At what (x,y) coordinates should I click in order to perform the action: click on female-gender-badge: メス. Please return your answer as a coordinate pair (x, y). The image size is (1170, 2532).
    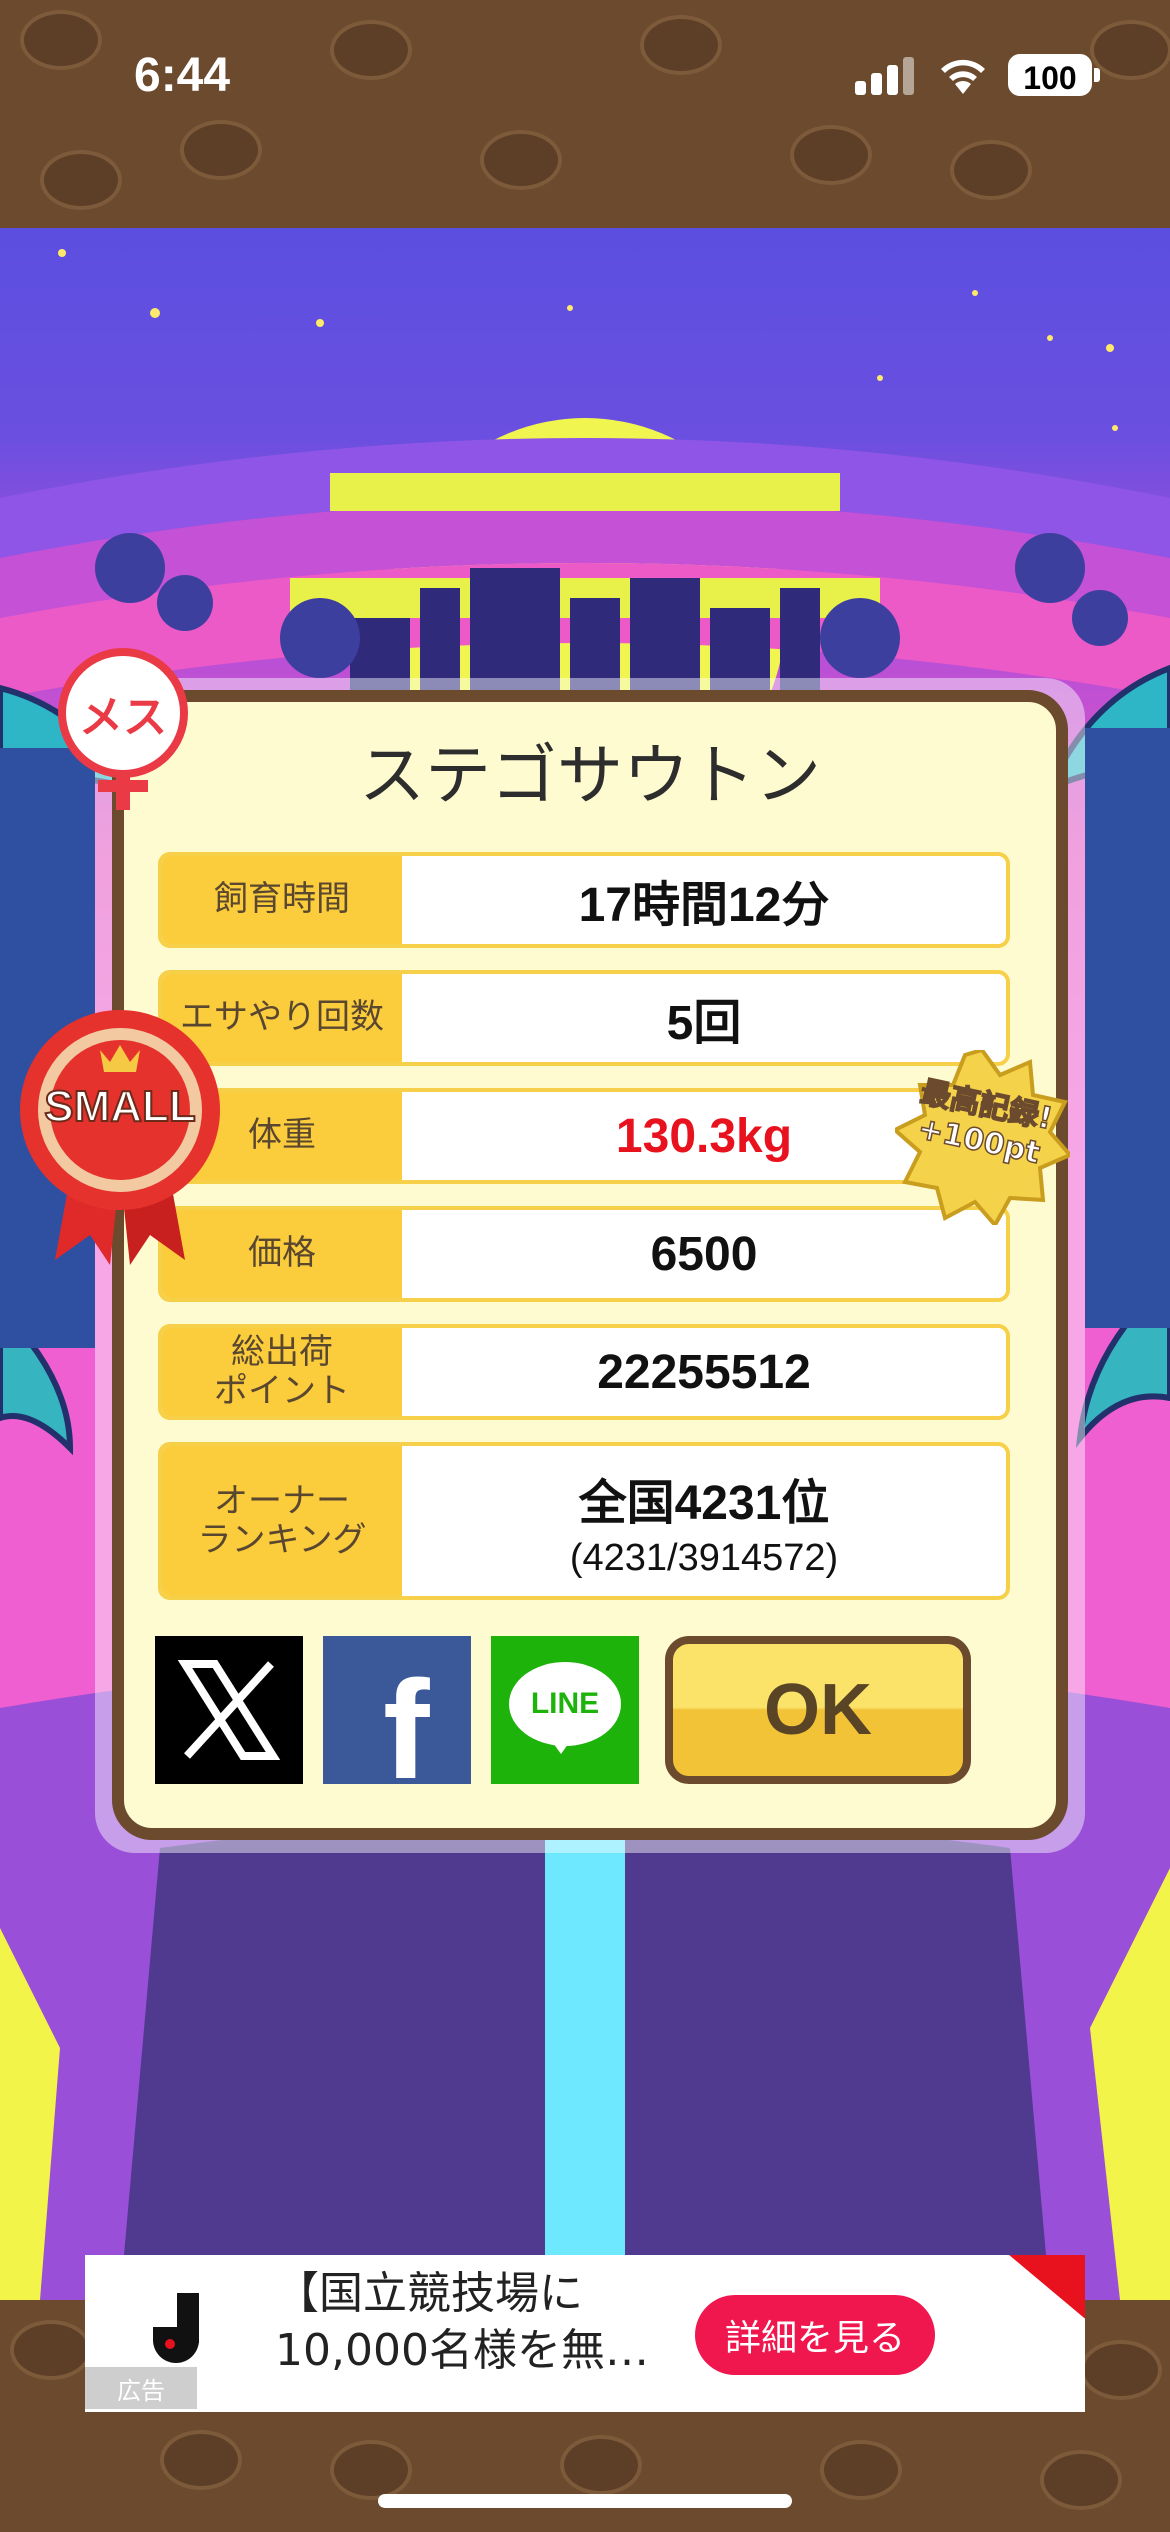
    Looking at the image, I should click on (123, 713).